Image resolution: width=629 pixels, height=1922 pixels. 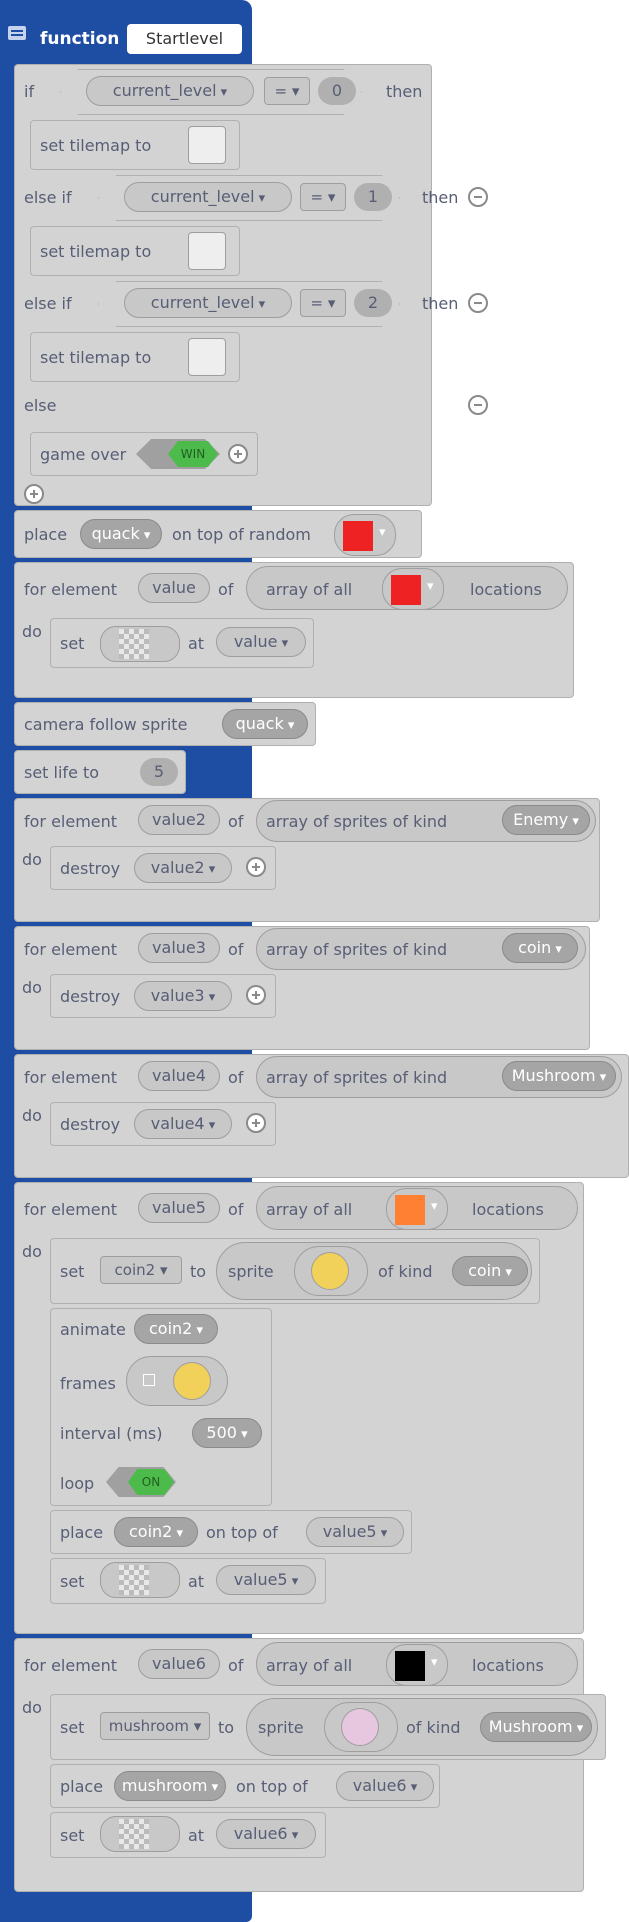 What do you see at coordinates (251, 1271) in the screenshot?
I see `sprite-label-coin: sprite` at bounding box center [251, 1271].